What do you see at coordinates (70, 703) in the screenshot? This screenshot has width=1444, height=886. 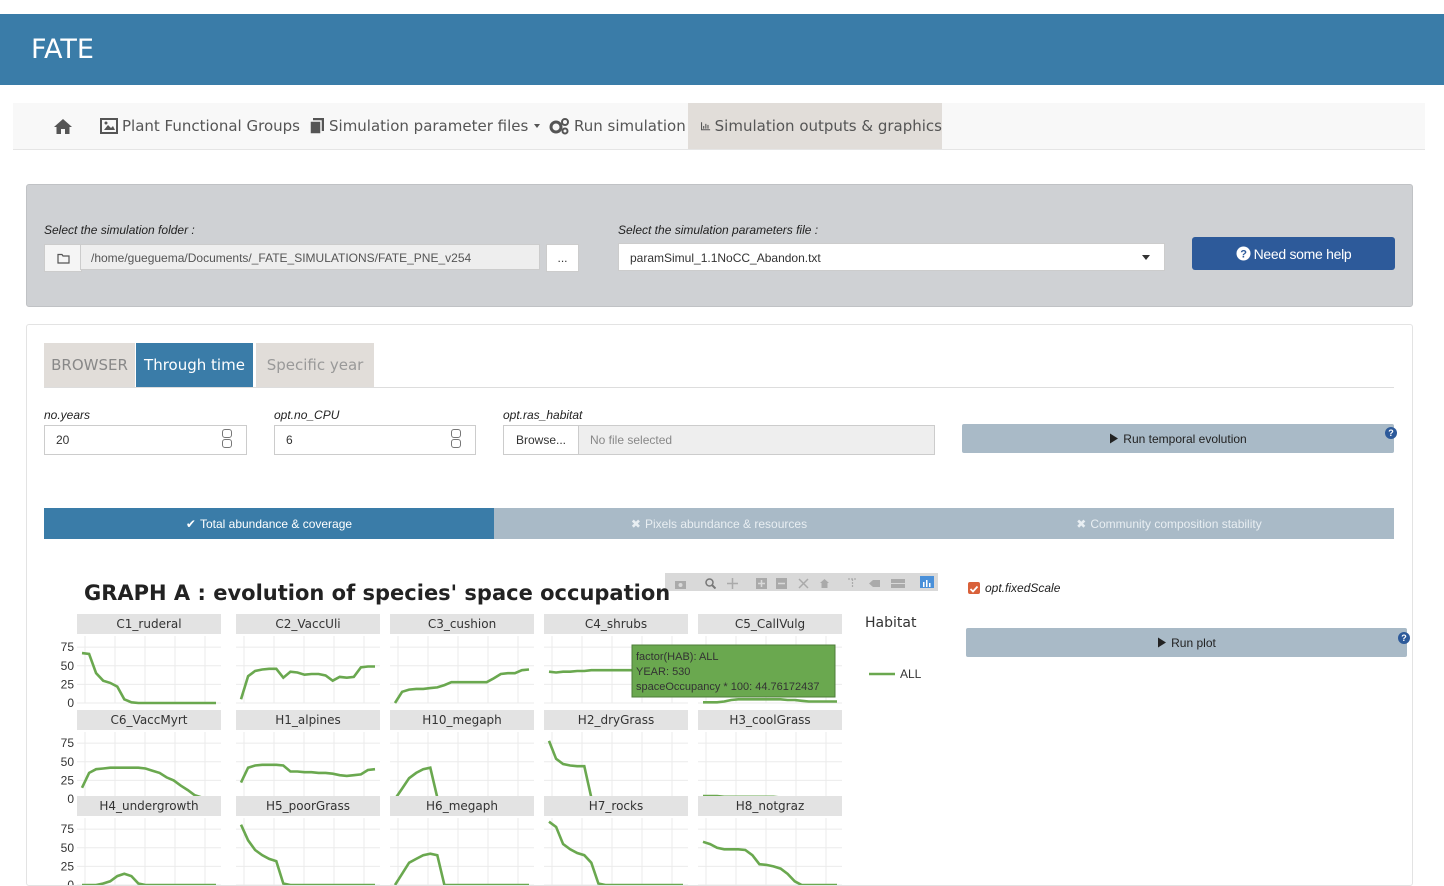 I see `y-tick-label: 0` at bounding box center [70, 703].